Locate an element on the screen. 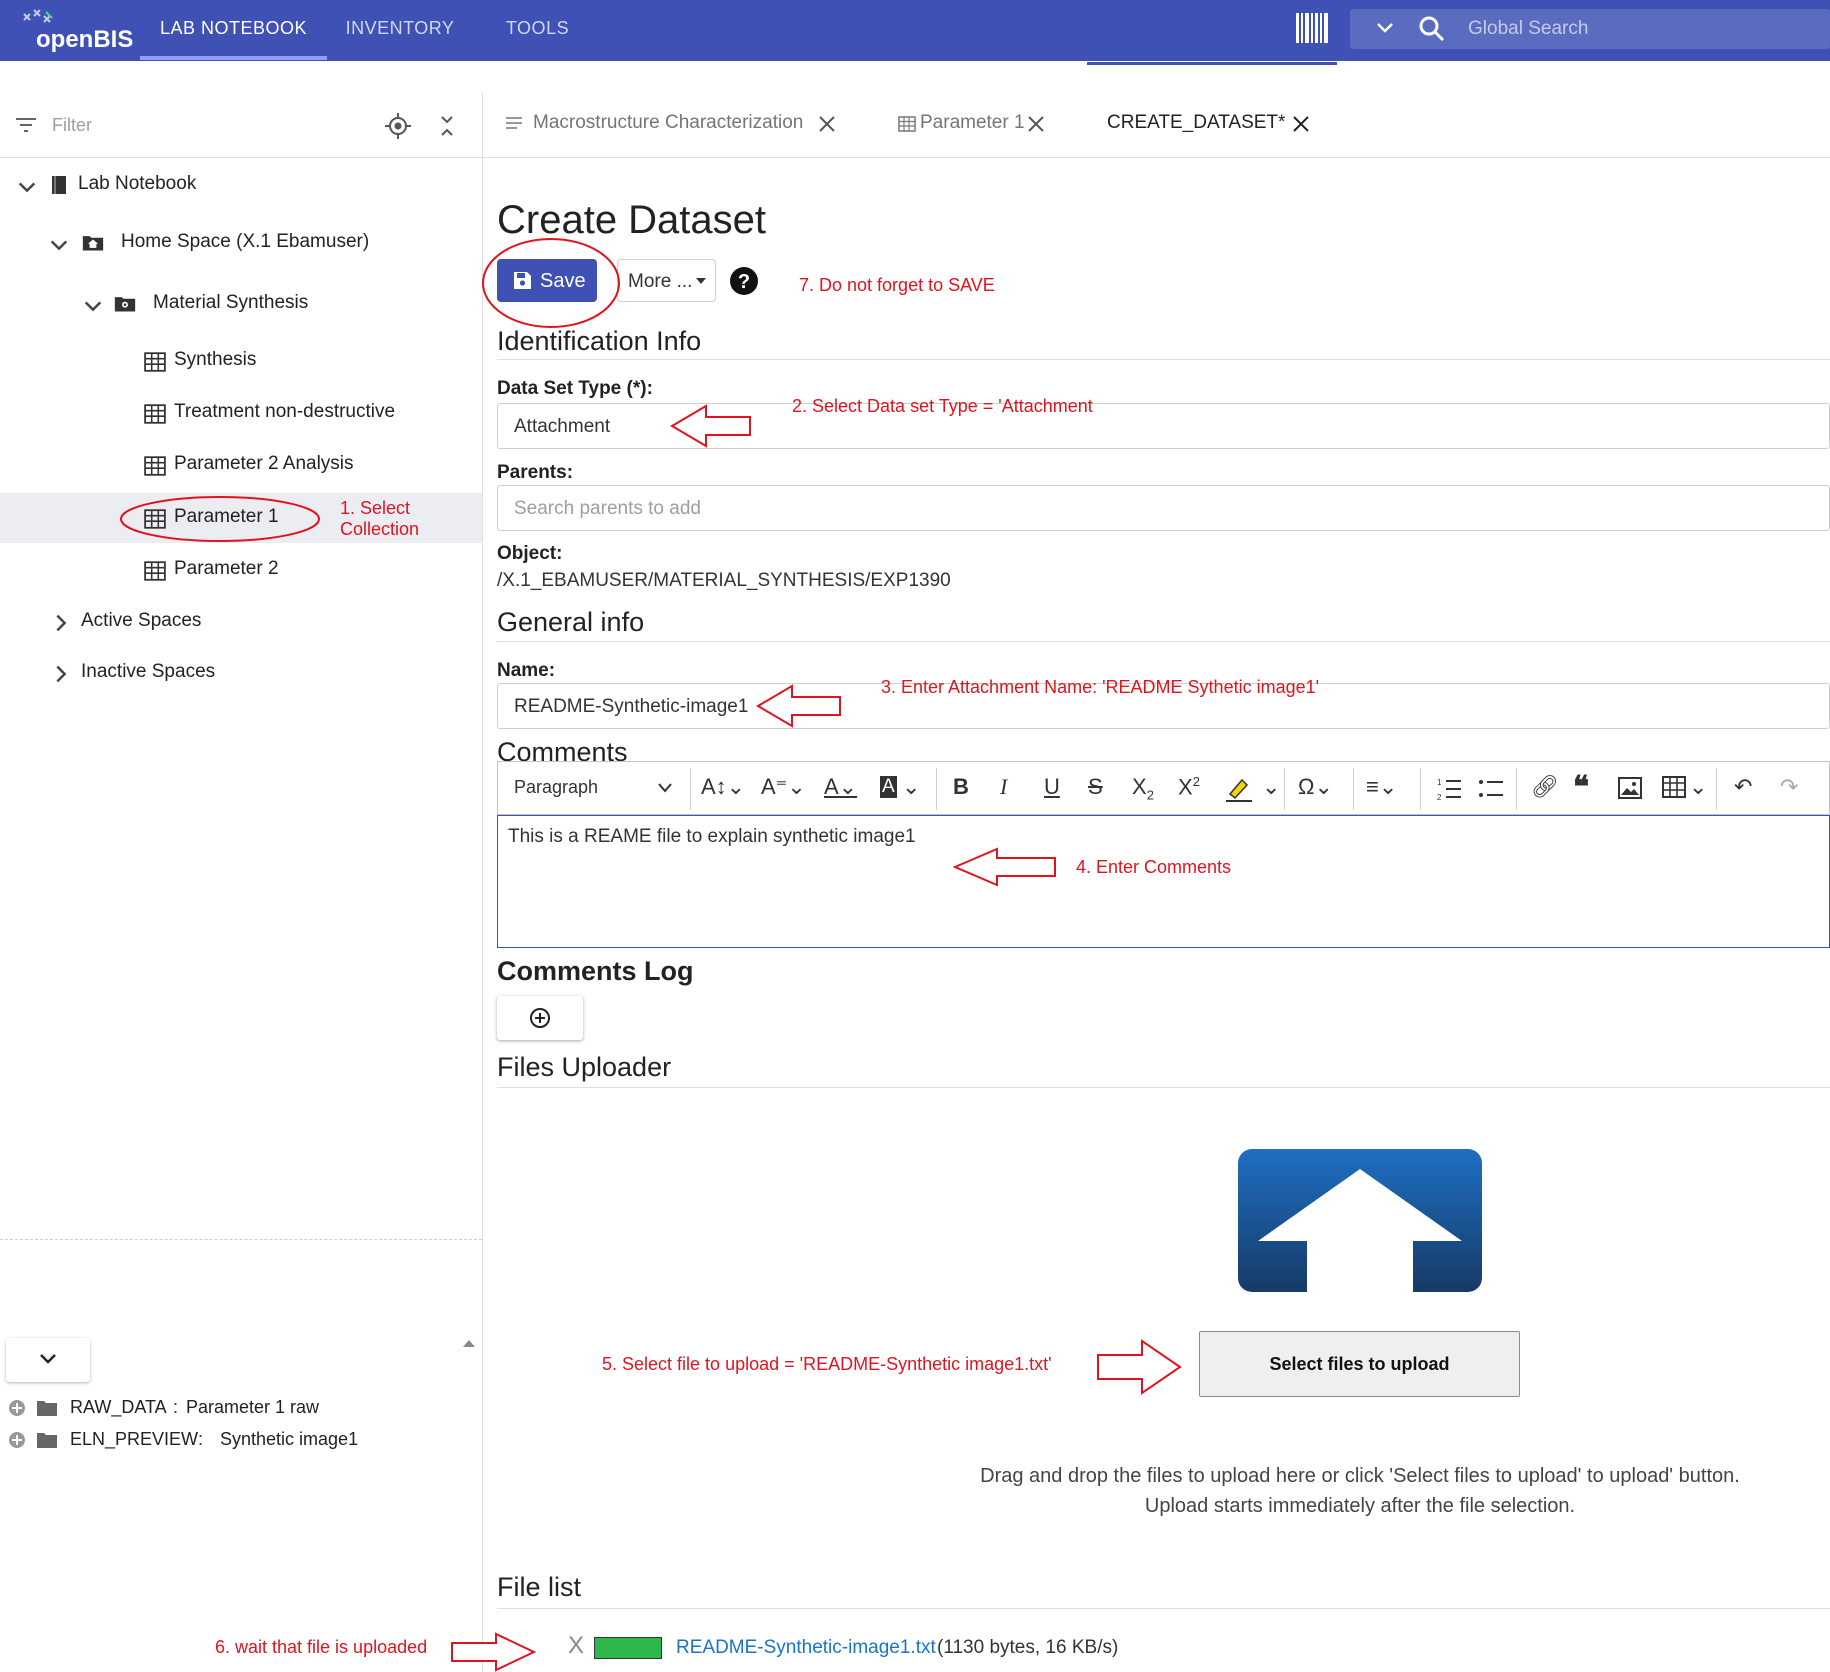  parents-input: Search parents to add is located at coordinates (1163, 508).